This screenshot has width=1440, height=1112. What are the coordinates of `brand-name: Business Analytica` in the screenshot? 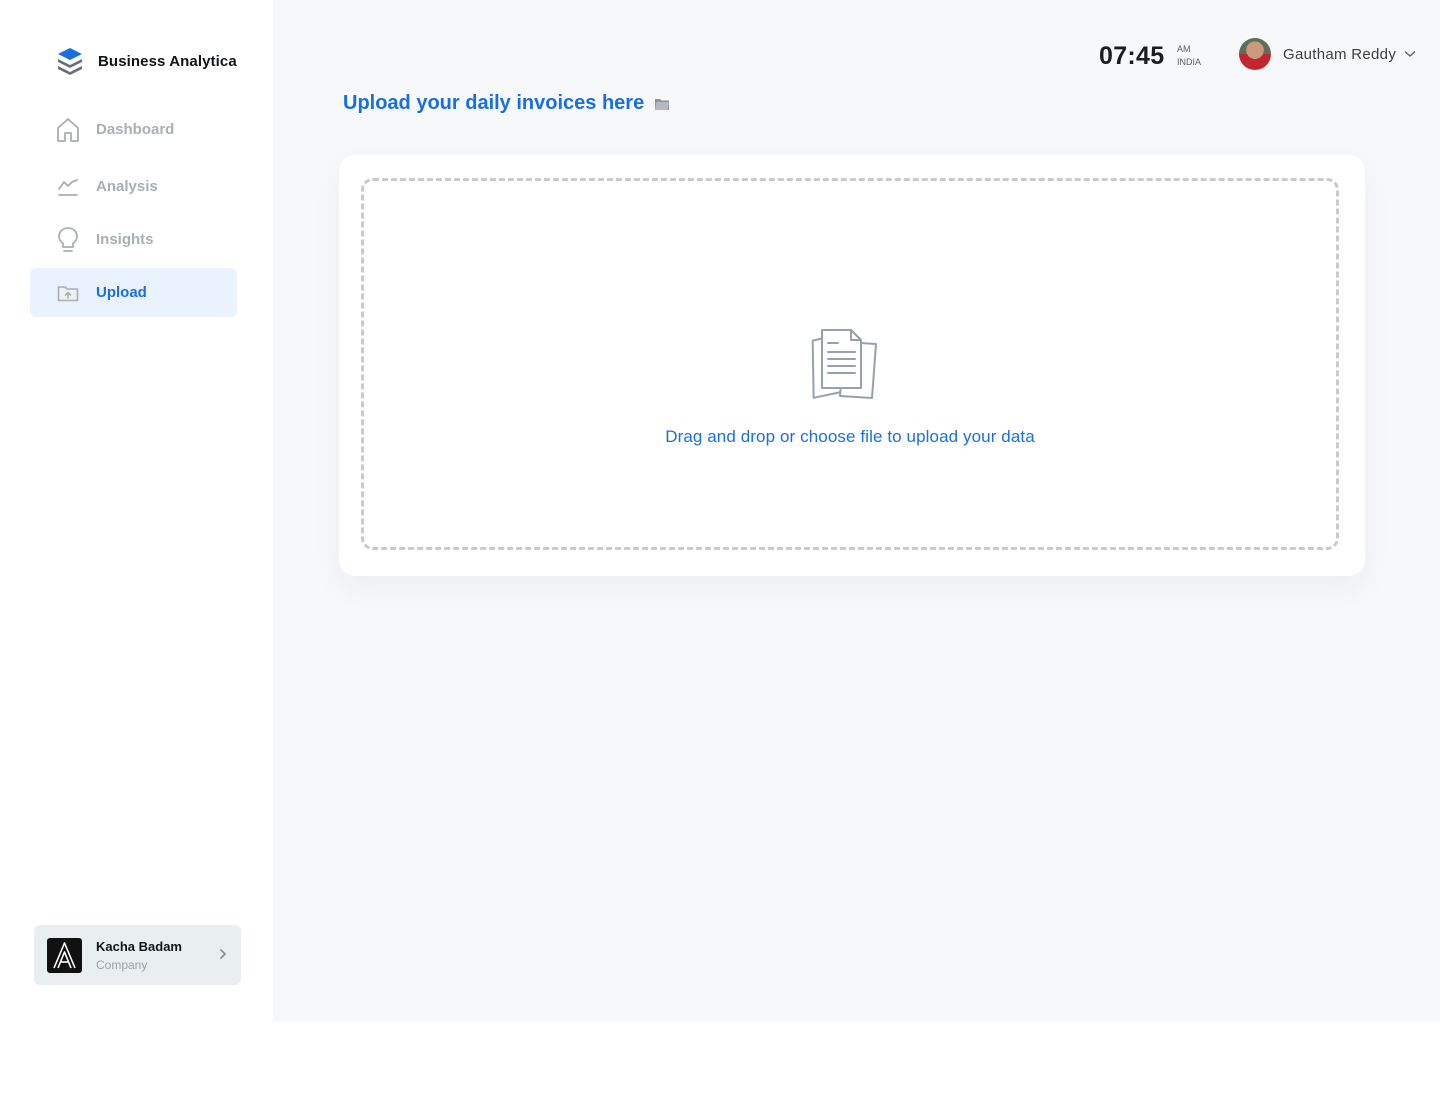 It's located at (167, 61).